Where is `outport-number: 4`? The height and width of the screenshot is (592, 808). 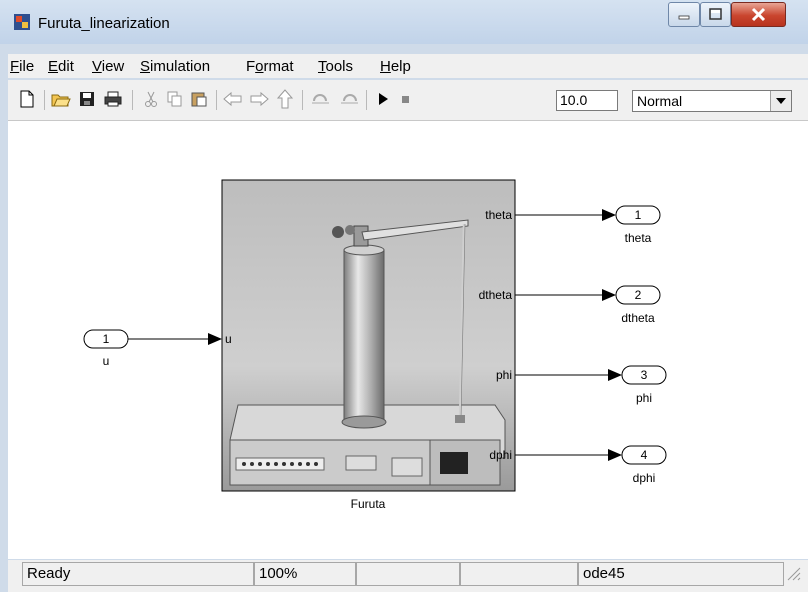 outport-number: 4 is located at coordinates (644, 455).